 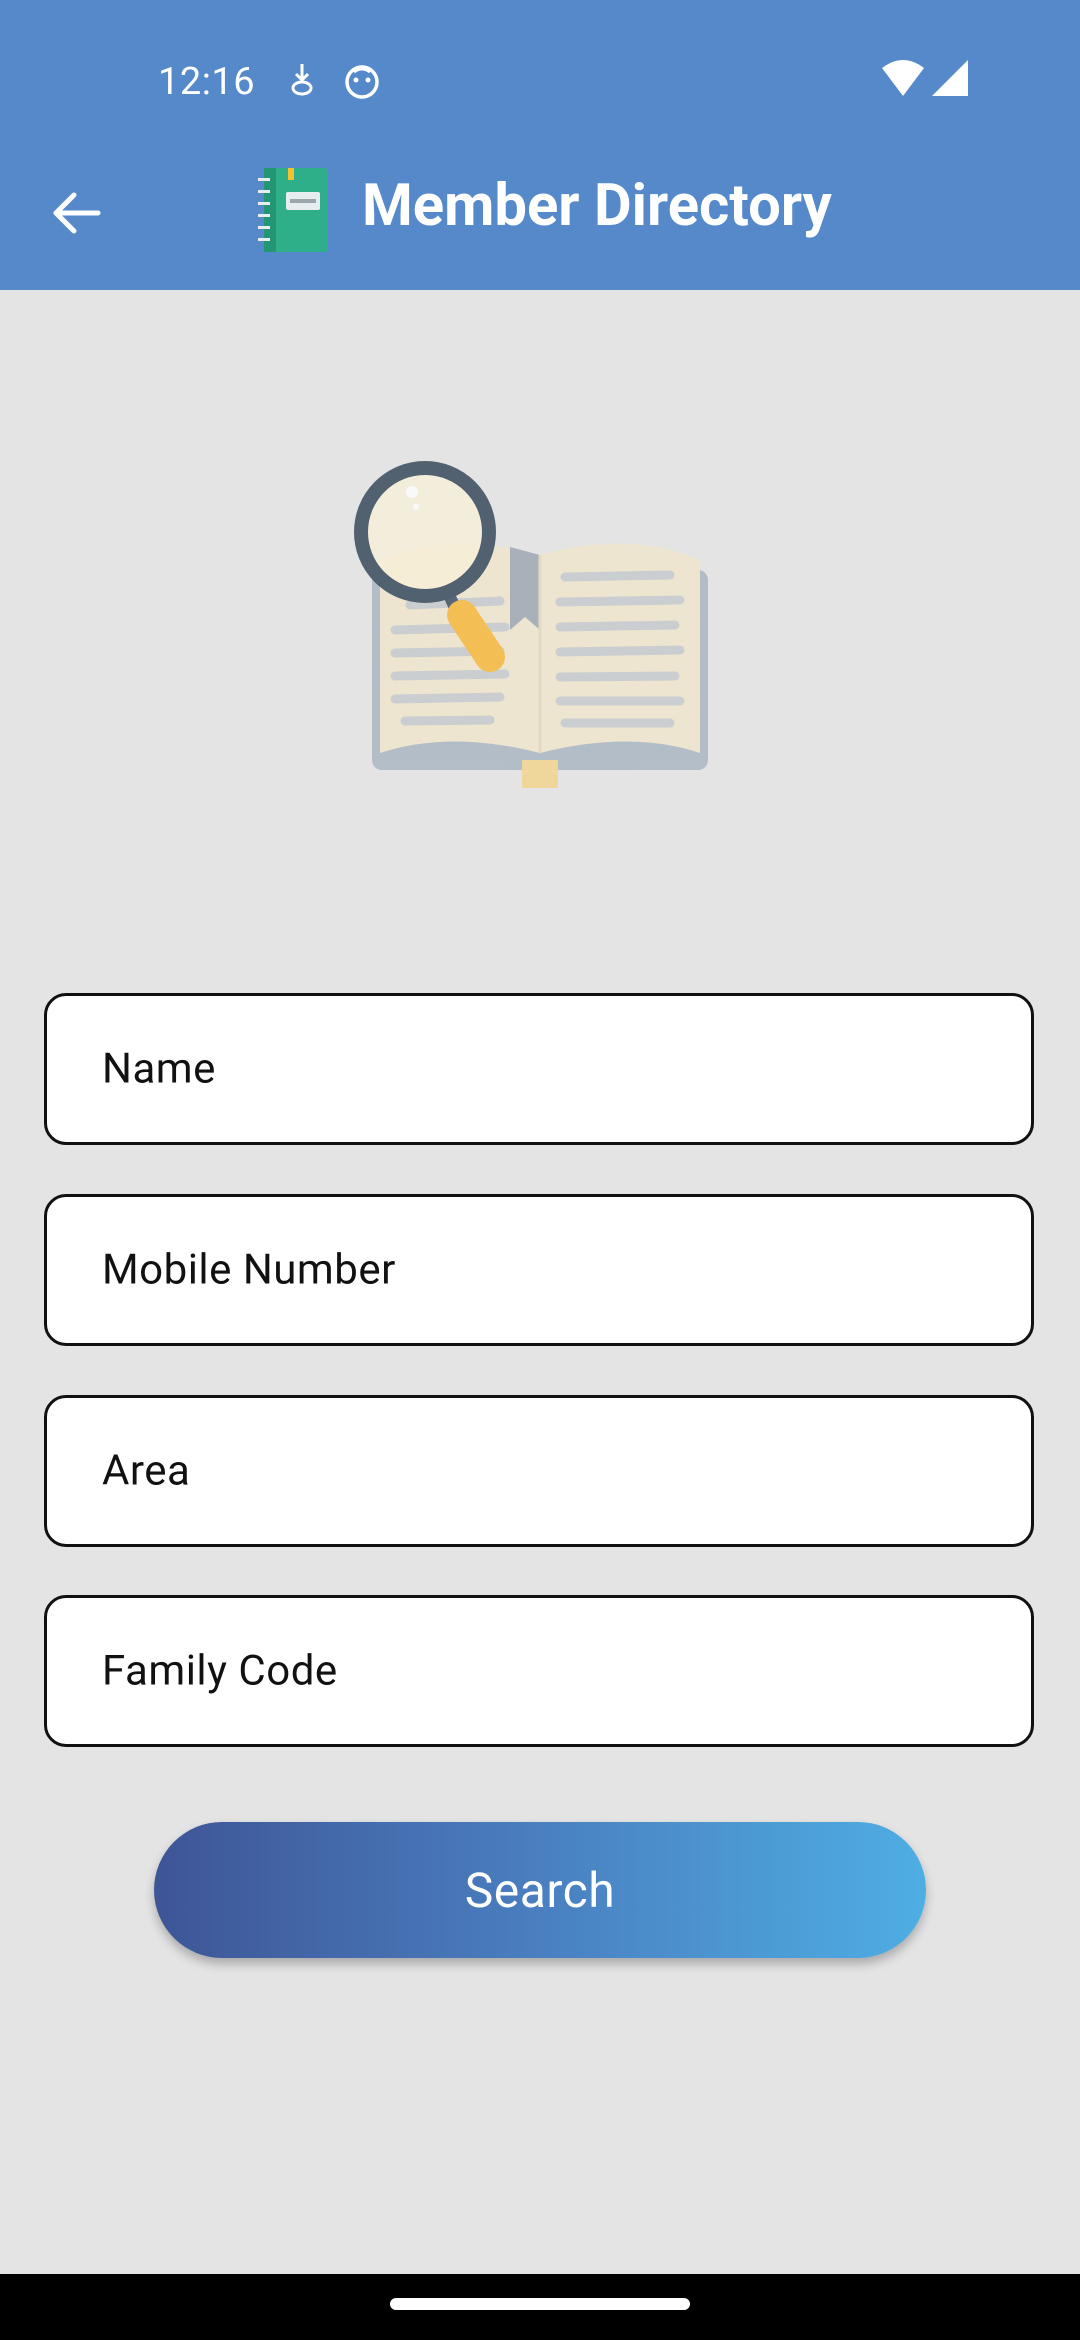 I want to click on navigation-bar, so click(x=540, y=2307).